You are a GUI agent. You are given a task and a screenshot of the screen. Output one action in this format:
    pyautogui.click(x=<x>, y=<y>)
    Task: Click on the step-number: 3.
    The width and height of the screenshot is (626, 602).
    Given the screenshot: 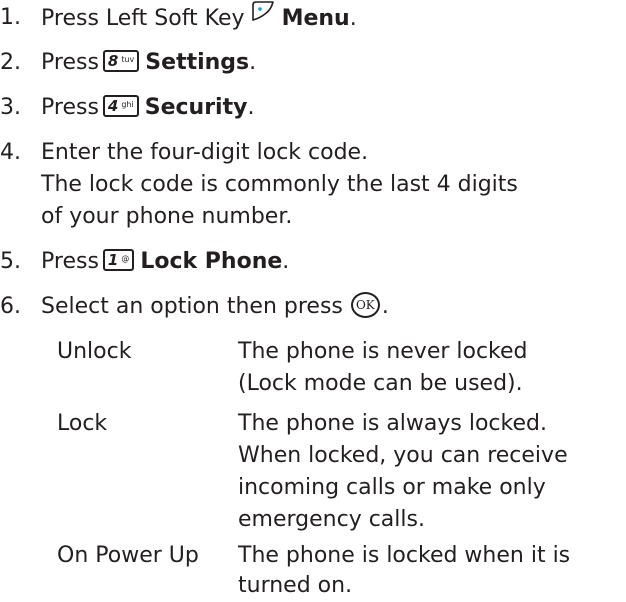 What is the action you would take?
    pyautogui.click(x=10, y=107)
    